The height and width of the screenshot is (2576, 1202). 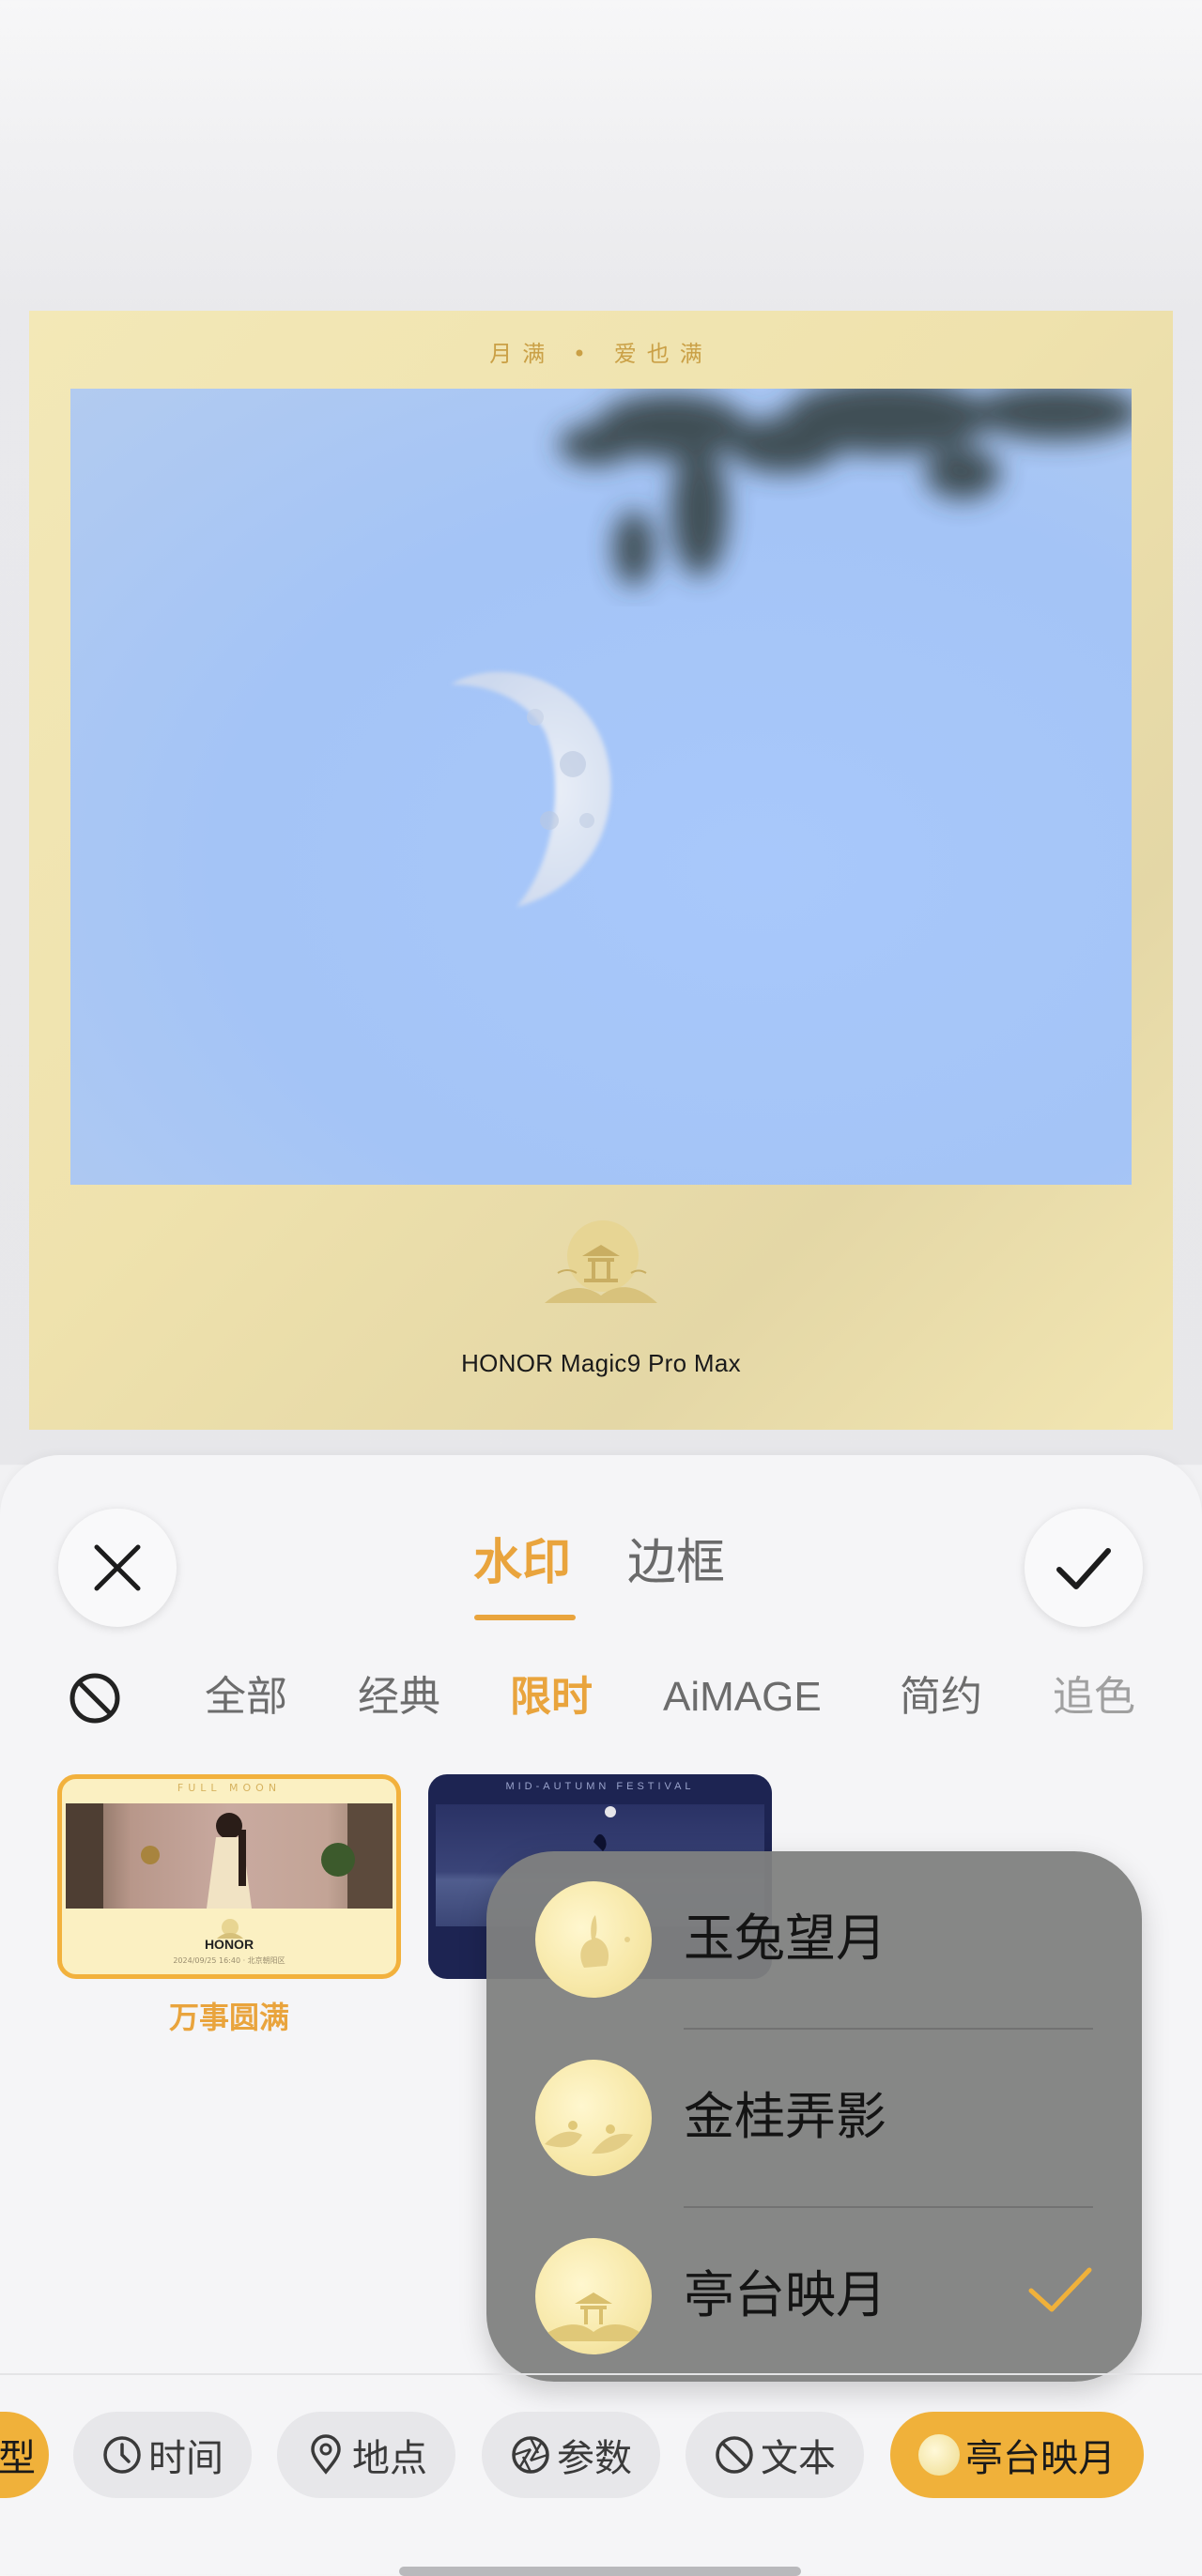 I want to click on camera-model-text: HONOR Magic9 Pro Max, so click(x=601, y=1363).